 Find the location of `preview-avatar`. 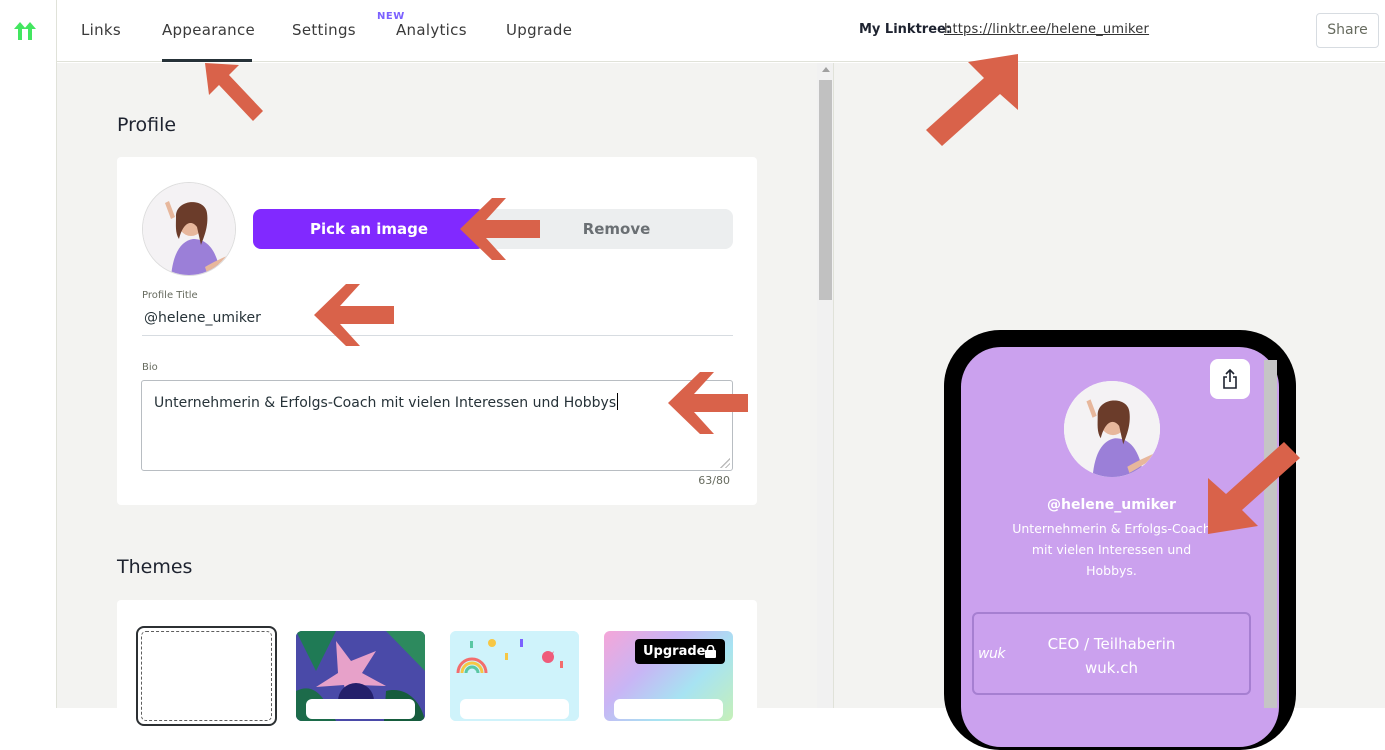

preview-avatar is located at coordinates (1112, 429).